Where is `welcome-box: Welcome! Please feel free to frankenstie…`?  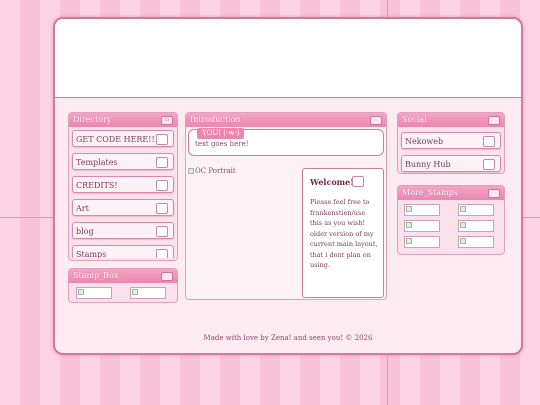 welcome-box: Welcome! Please feel free to frankenstie… is located at coordinates (343, 233).